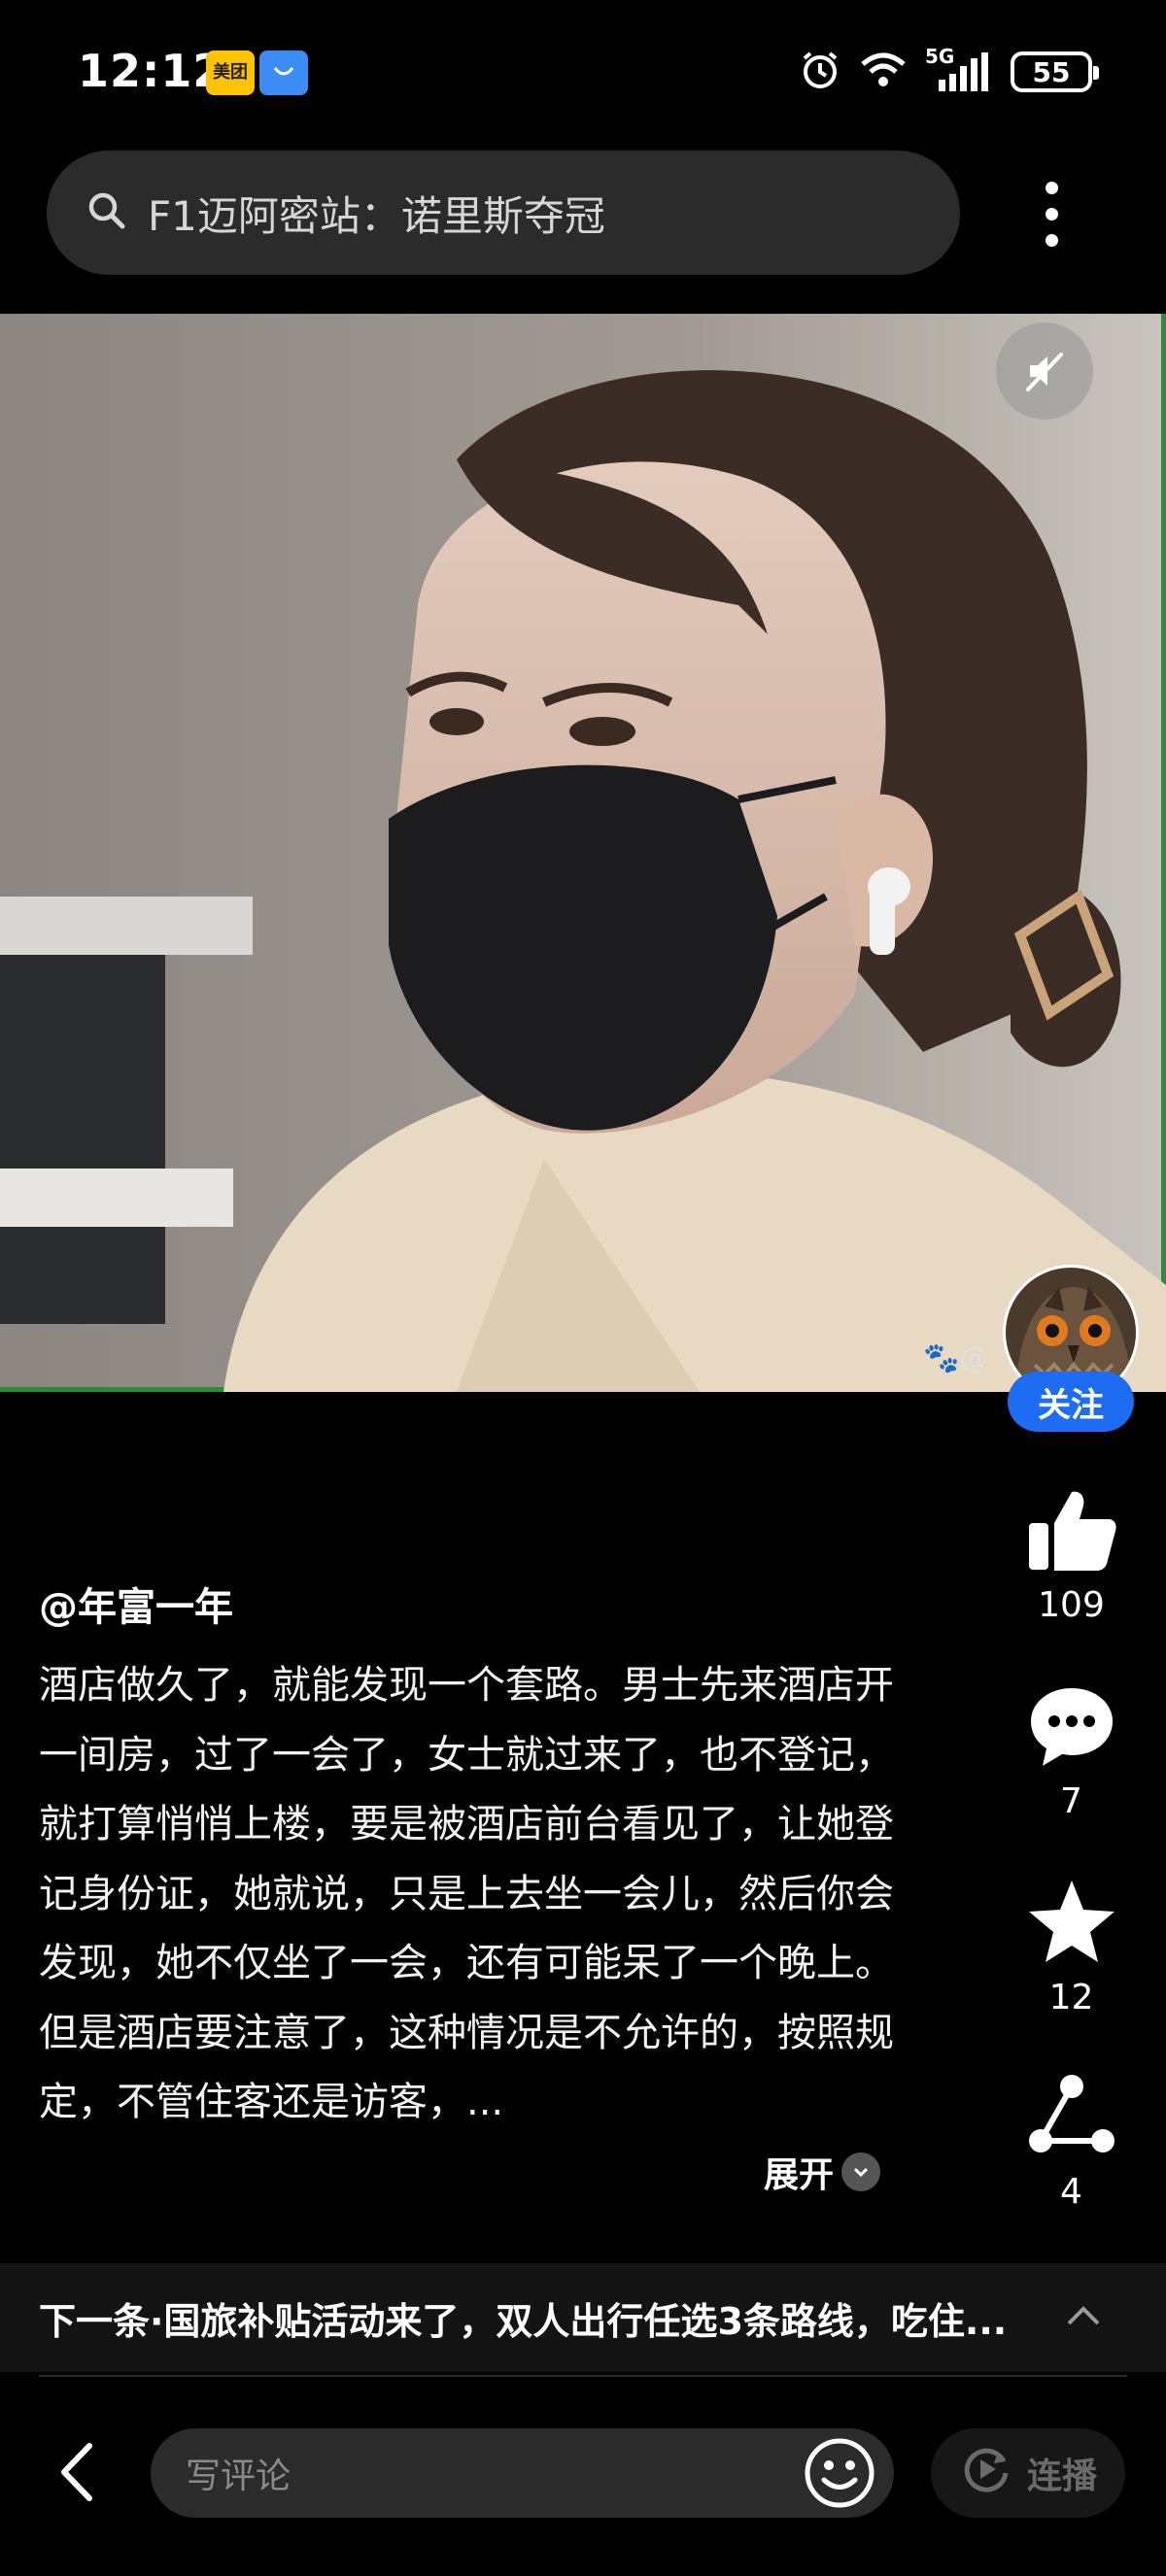  Describe the element at coordinates (1071, 2192) in the screenshot. I see `share-count: 4` at that location.